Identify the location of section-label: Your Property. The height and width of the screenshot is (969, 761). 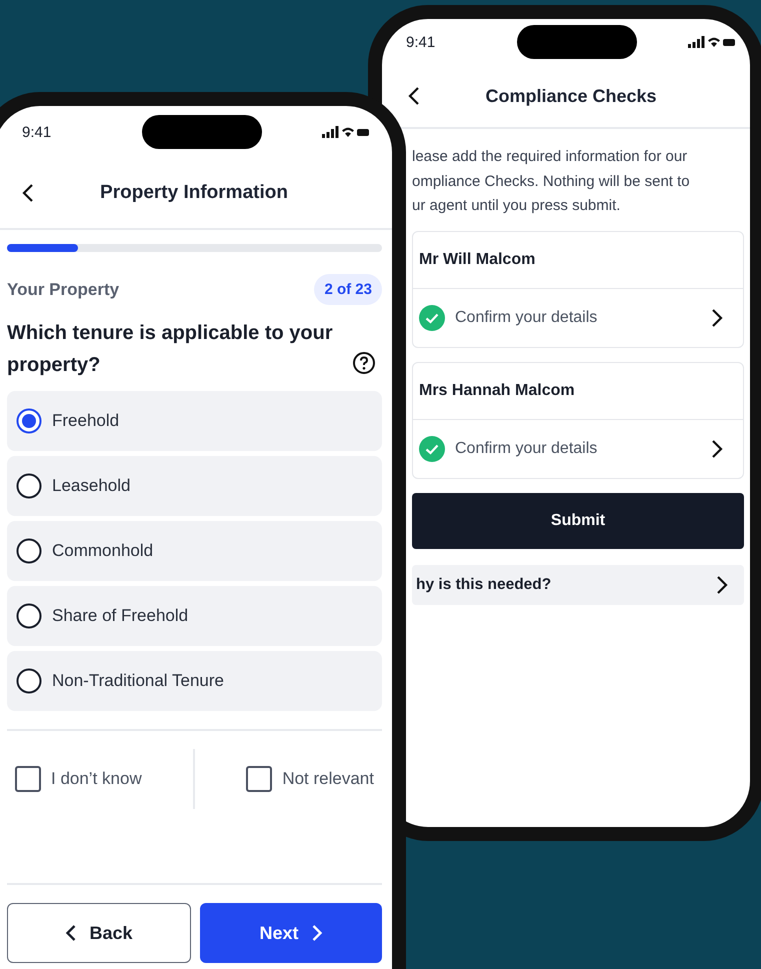
(63, 290).